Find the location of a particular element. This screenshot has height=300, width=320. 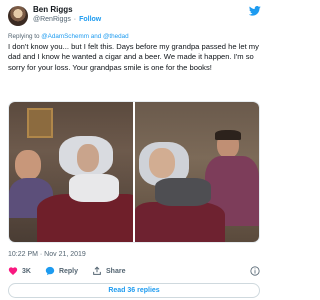

reply-label: Reply is located at coordinates (68, 271).